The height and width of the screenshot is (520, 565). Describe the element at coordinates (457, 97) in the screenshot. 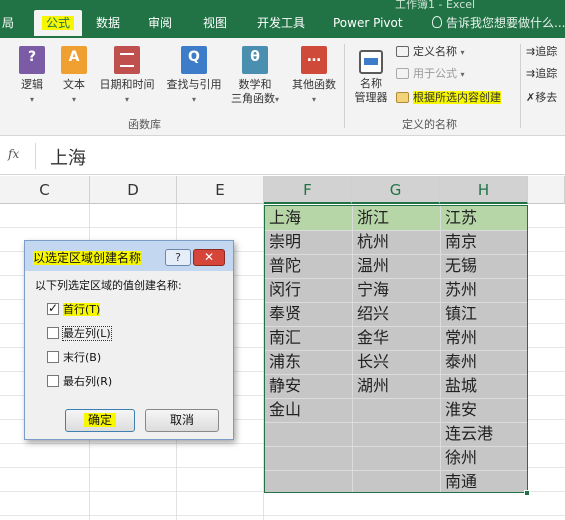

I see `create-from-selection-label: 根据所选内容创建` at that location.